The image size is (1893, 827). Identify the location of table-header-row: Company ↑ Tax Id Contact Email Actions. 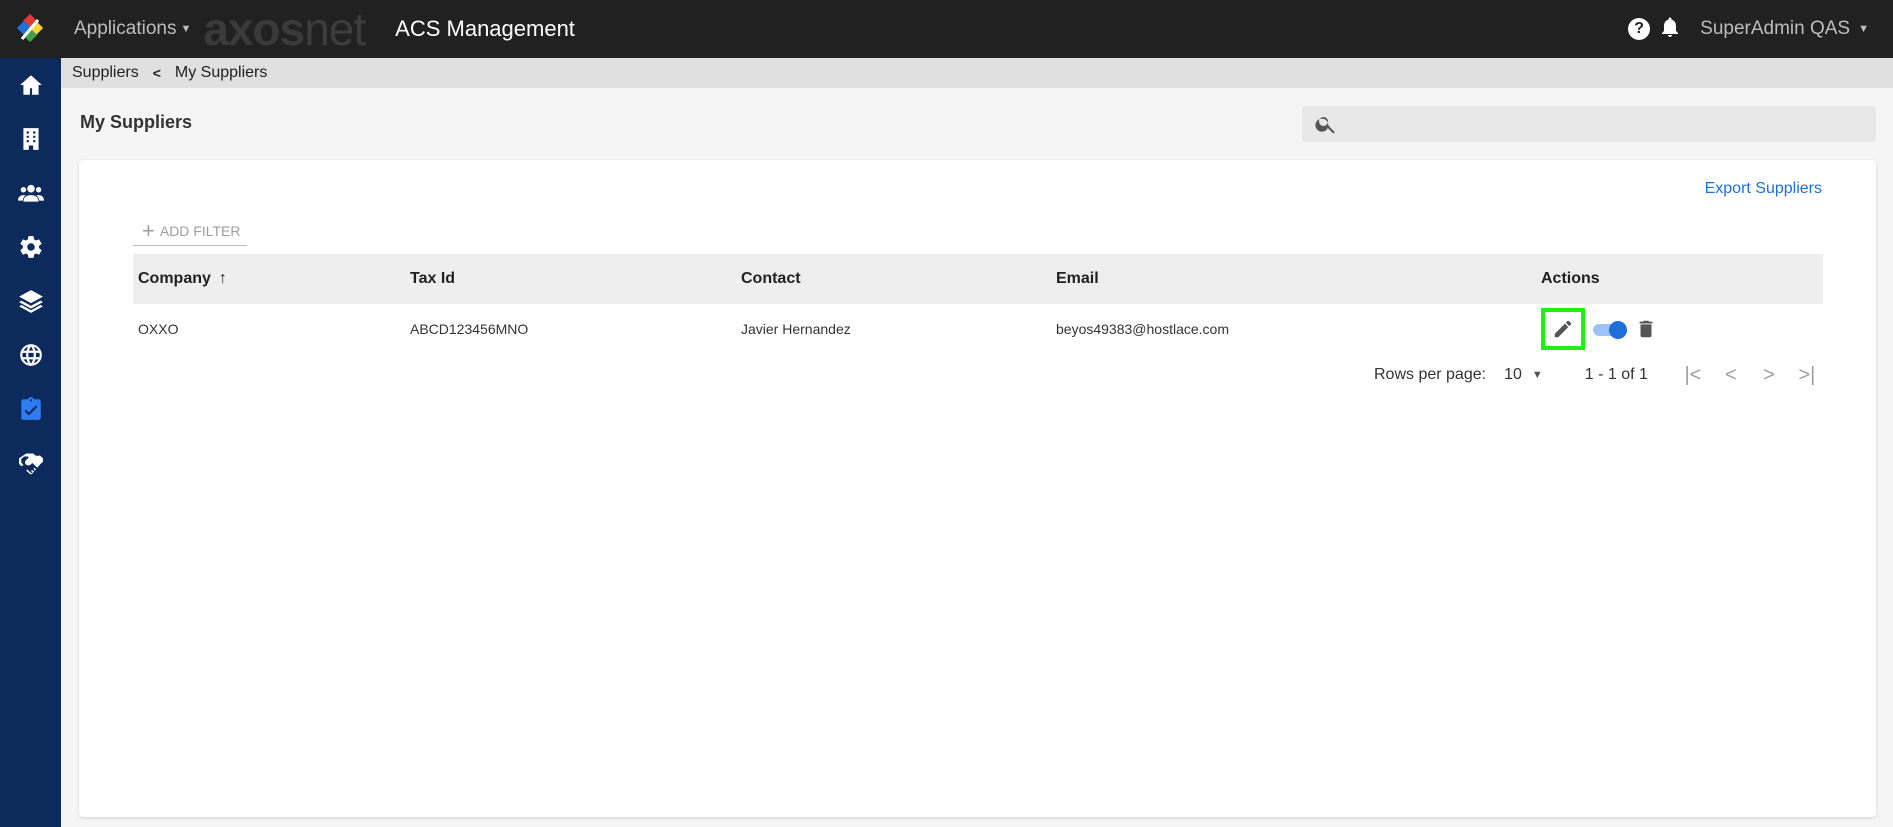
(978, 279).